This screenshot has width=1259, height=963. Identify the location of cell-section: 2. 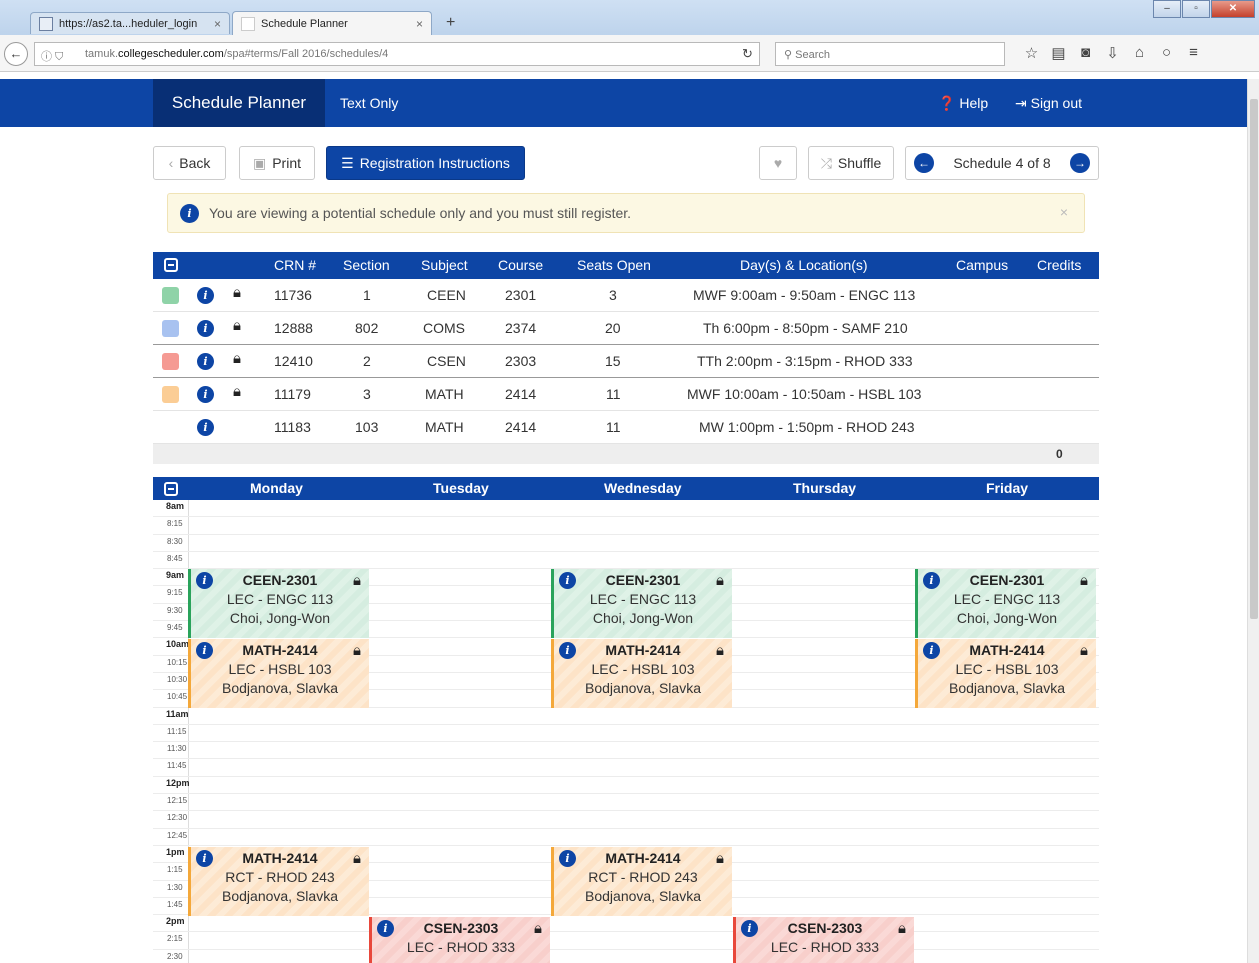
(367, 361).